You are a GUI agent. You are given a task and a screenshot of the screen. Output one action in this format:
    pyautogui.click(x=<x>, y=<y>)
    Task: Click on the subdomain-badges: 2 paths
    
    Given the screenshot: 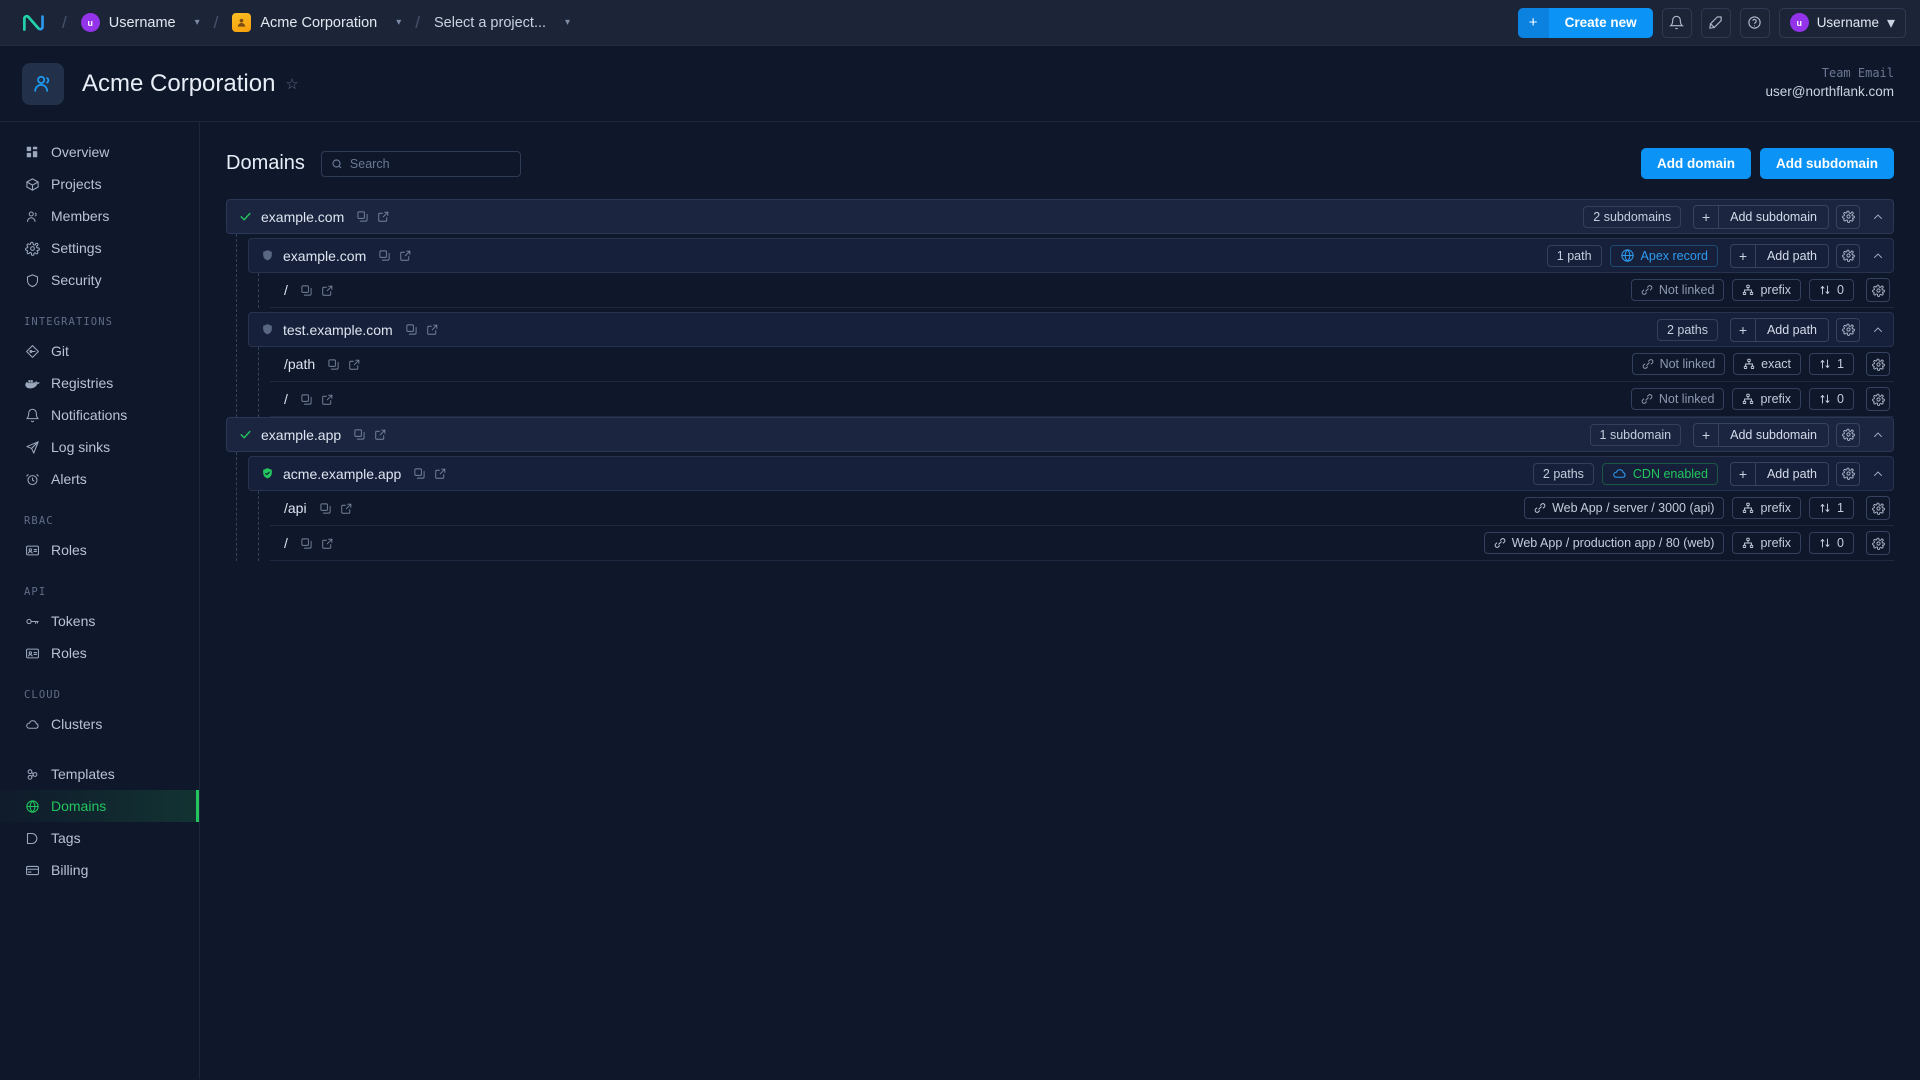 What is the action you would take?
    pyautogui.click(x=1687, y=329)
    